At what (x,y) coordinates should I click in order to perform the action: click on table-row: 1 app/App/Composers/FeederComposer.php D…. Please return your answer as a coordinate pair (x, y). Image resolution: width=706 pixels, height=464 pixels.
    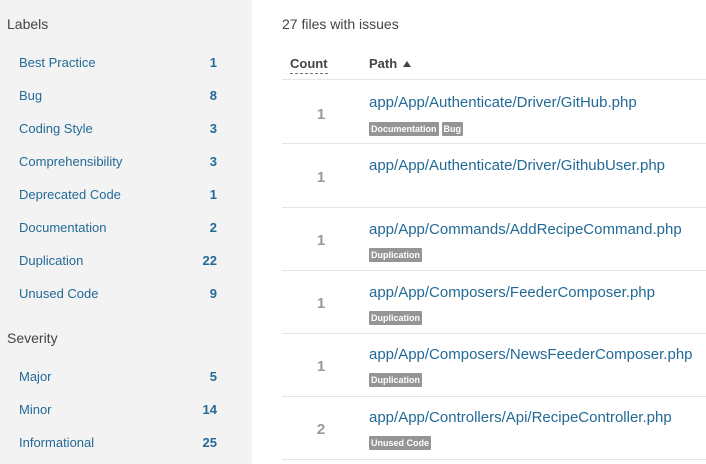
    Looking at the image, I should click on (494, 302).